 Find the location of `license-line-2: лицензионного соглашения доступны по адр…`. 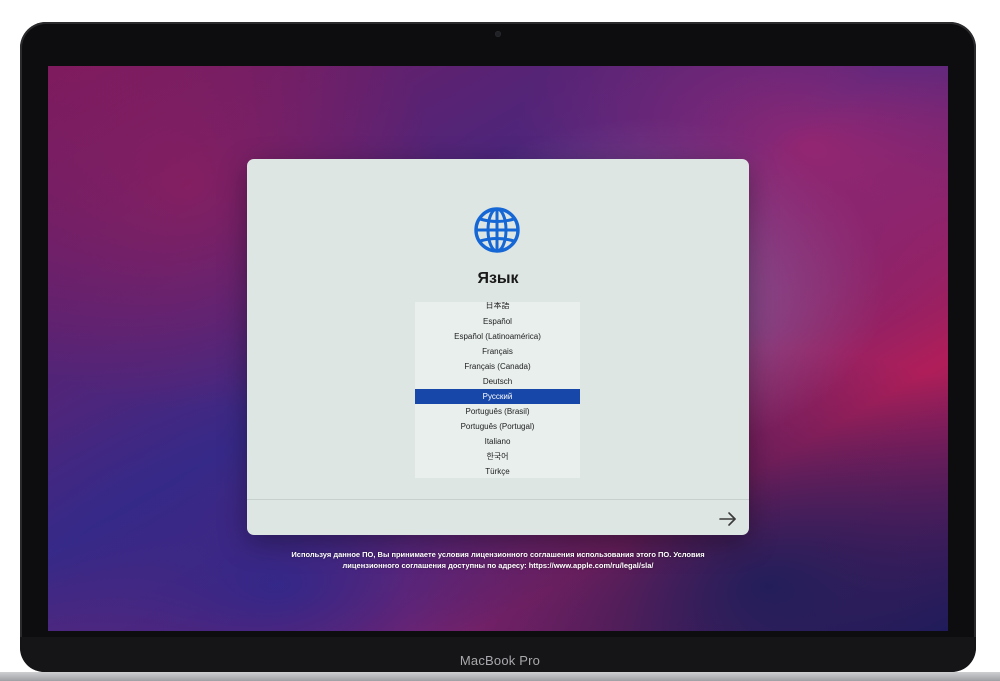

license-line-2: лицензионного соглашения доступны по адр… is located at coordinates (498, 565).